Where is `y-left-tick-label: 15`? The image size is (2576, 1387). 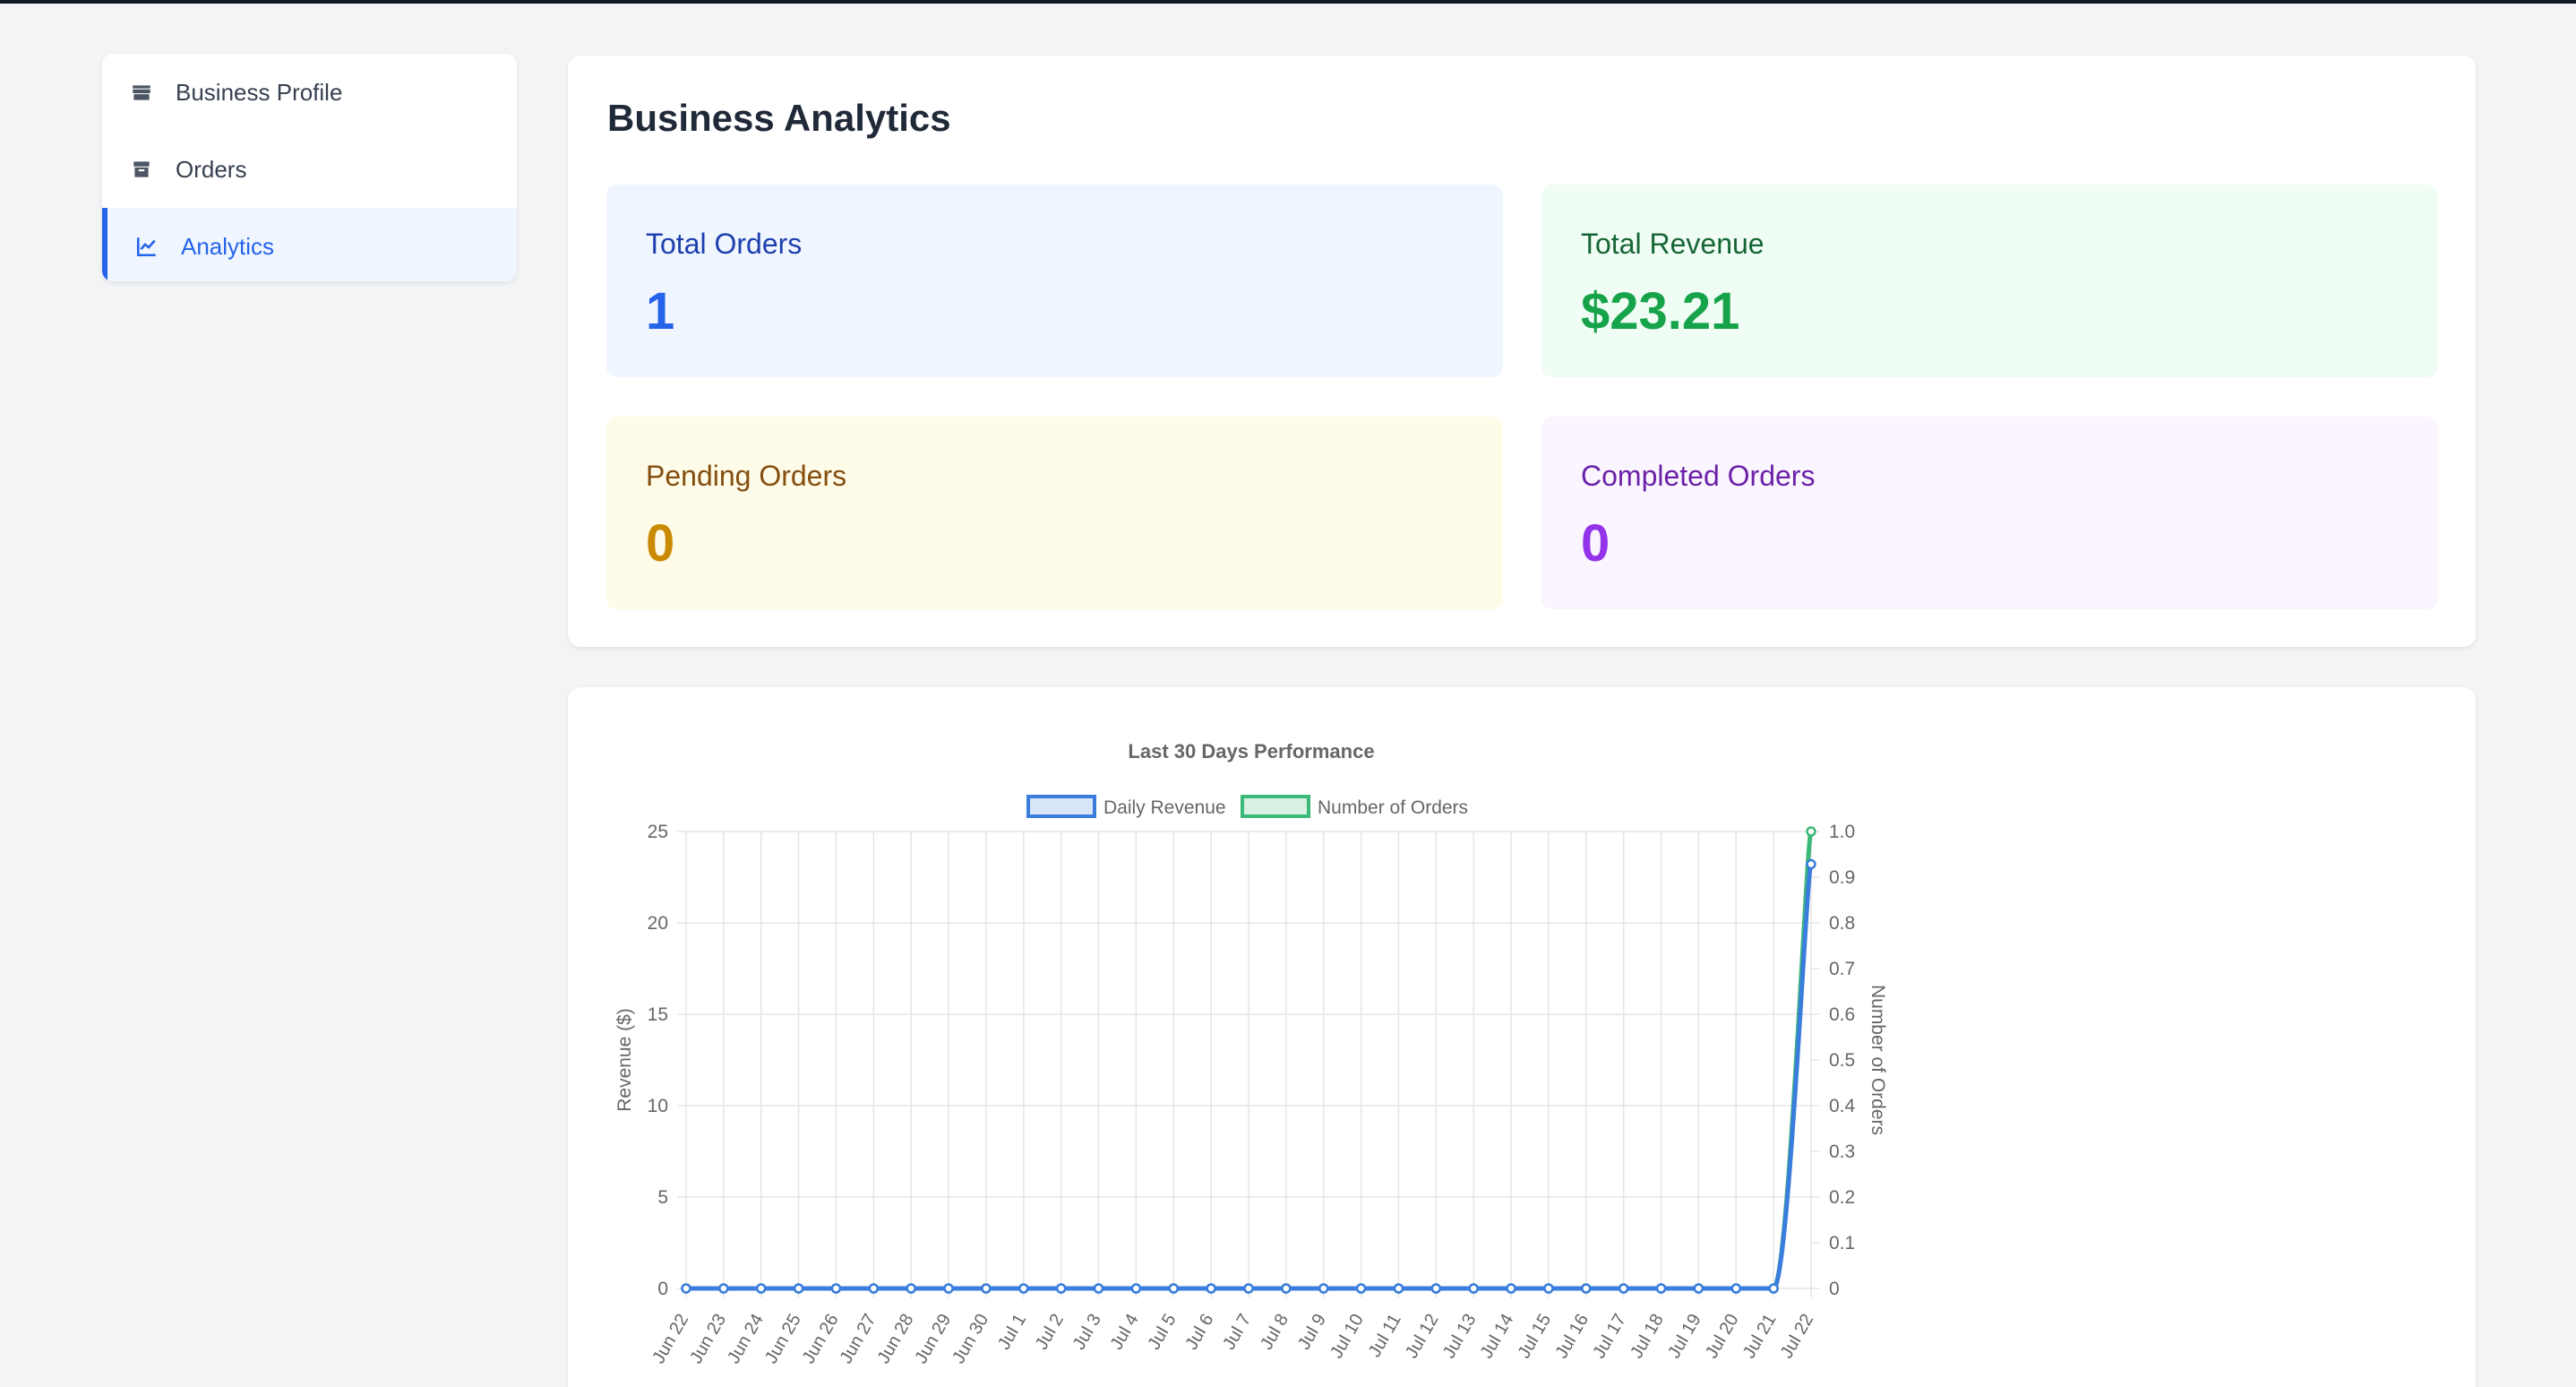 y-left-tick-label: 15 is located at coordinates (658, 1014).